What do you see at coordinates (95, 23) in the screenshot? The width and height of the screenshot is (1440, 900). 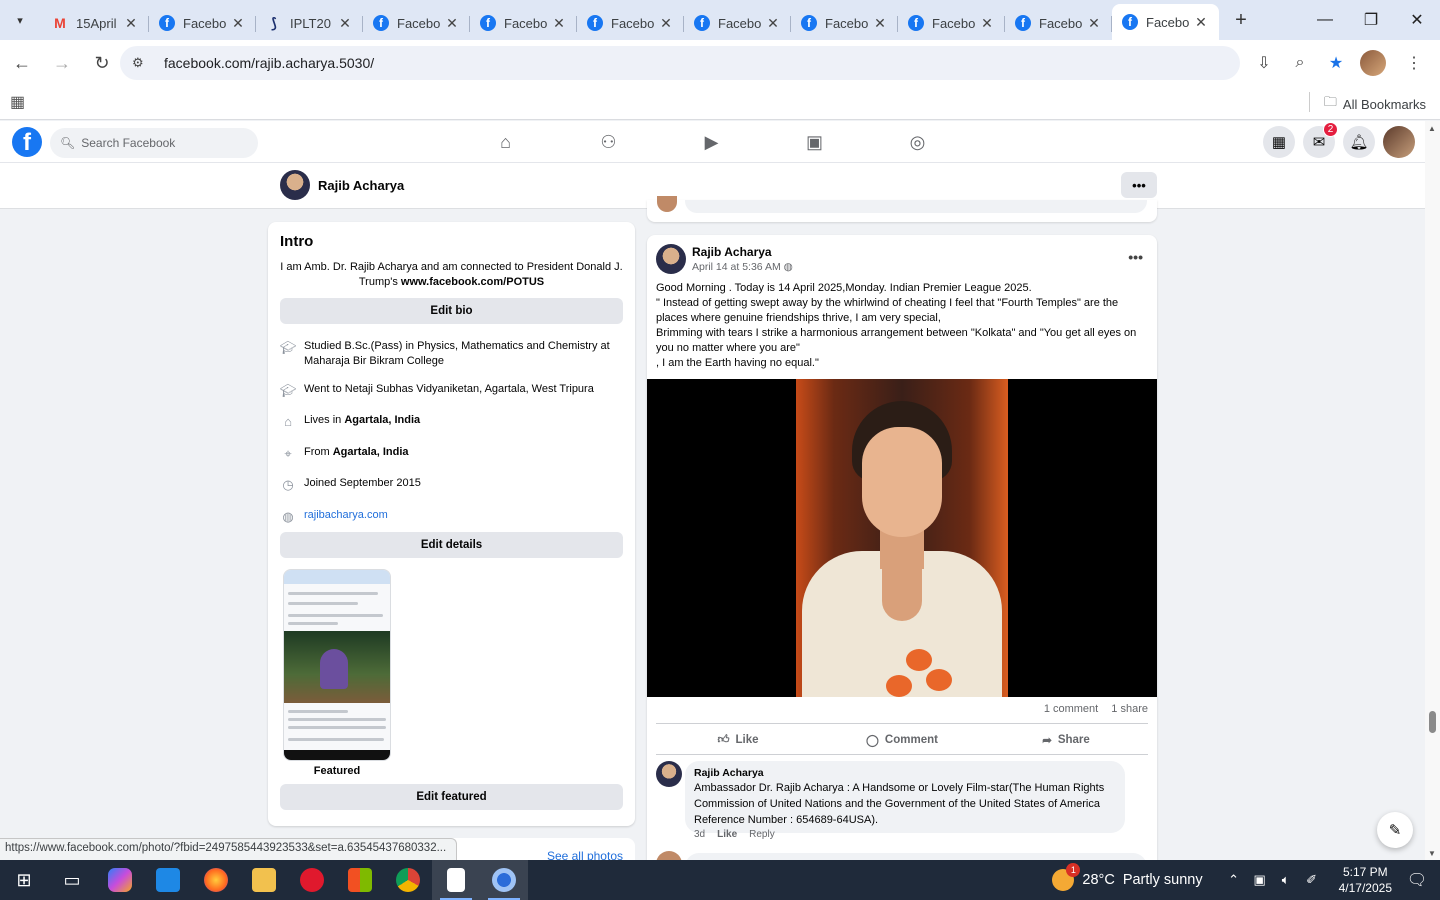 I see `browser-tab: M 15April ✕` at bounding box center [95, 23].